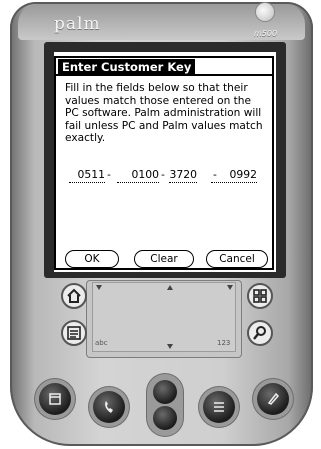 The width and height of the screenshot is (321, 449). Describe the element at coordinates (237, 259) in the screenshot. I see `cancel-button: Cancel` at that location.